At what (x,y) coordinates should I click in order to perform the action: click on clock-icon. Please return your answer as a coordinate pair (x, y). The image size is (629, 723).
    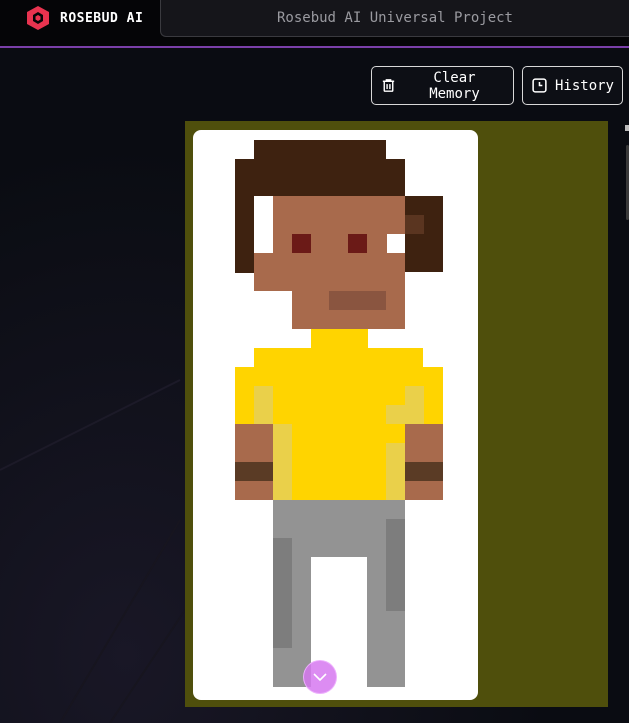
    Looking at the image, I should click on (539, 85).